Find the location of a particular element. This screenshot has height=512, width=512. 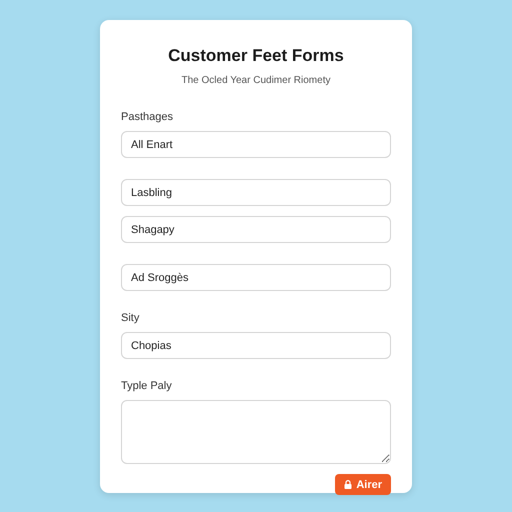

input-field: Shagapy is located at coordinates (256, 229).